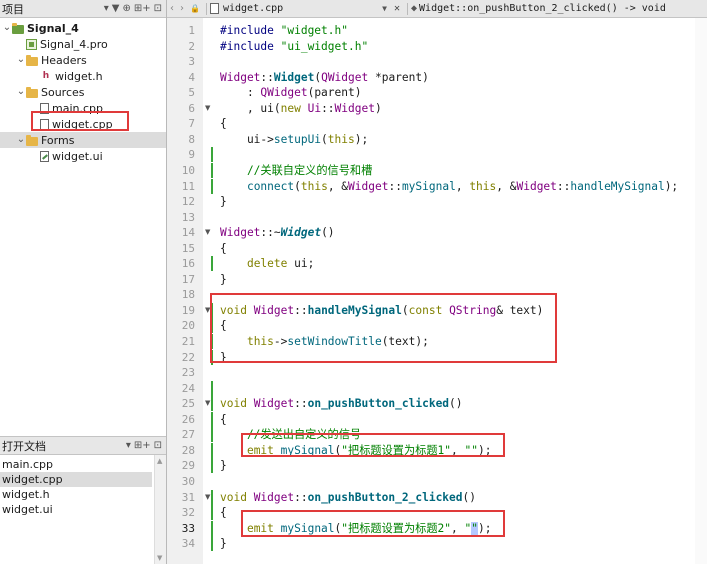 This screenshot has height=564, width=707. Describe the element at coordinates (32, 60) in the screenshot. I see `headers-folder-icon` at that location.